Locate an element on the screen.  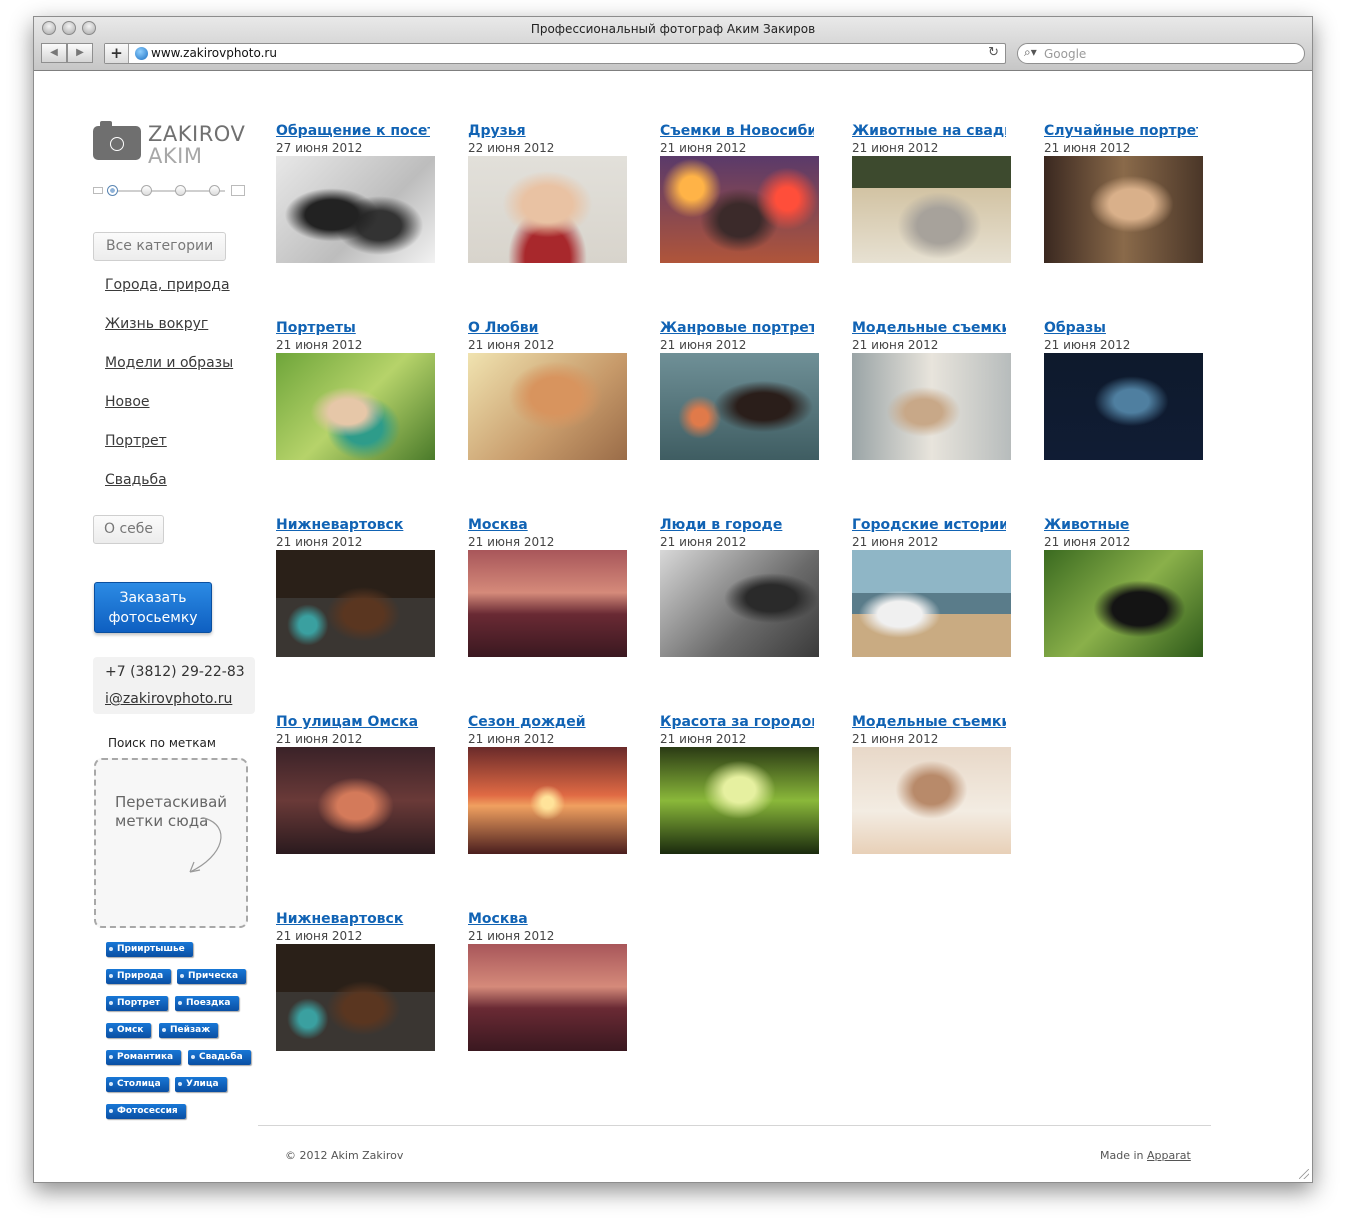
category-link: Свадьба is located at coordinates (136, 480).